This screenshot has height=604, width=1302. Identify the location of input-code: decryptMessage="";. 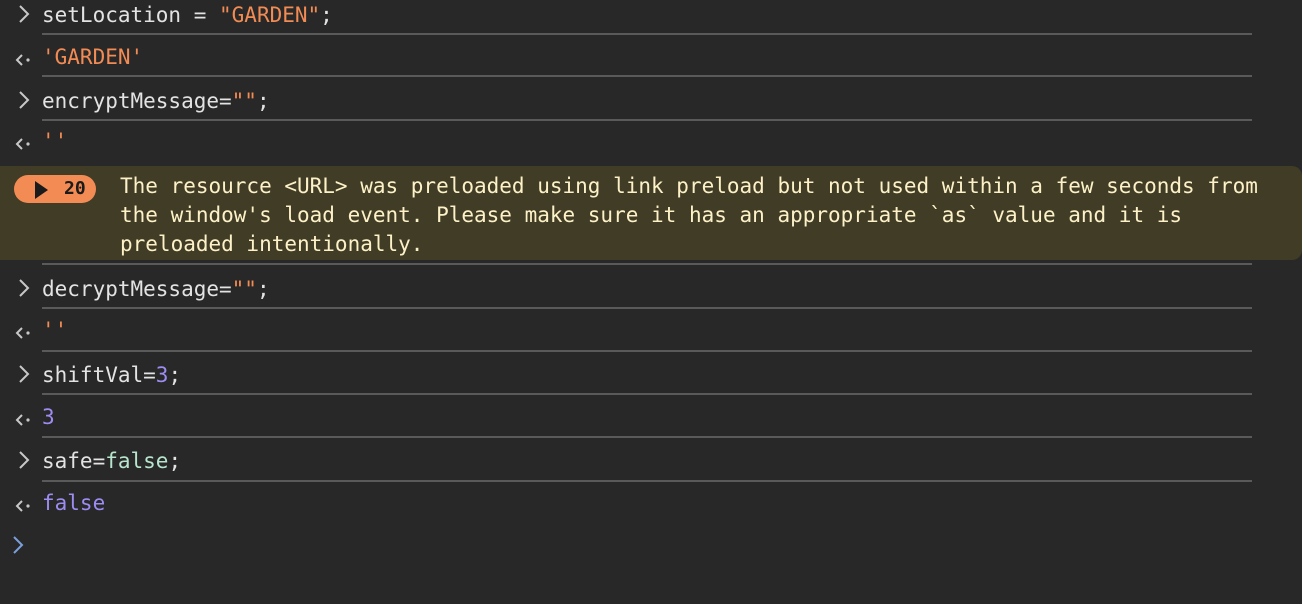
(156, 289).